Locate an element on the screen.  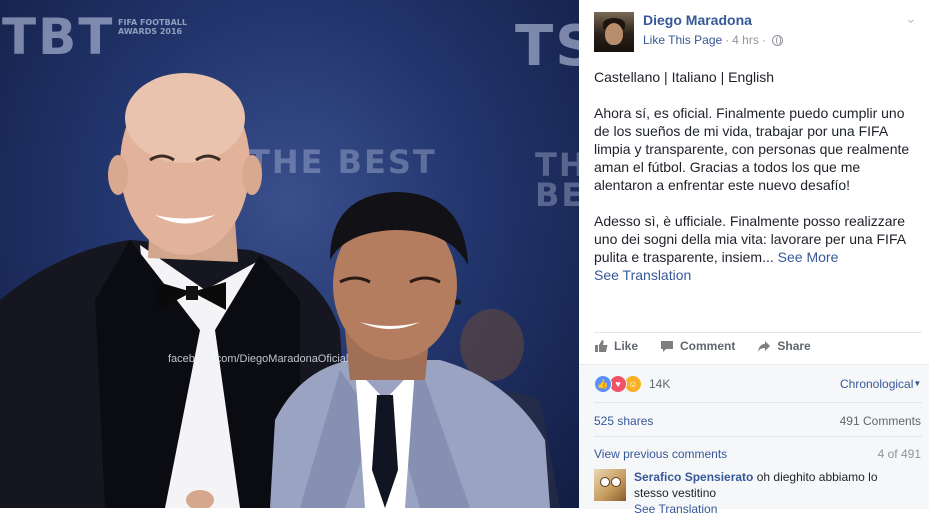
author-avatar is located at coordinates (614, 32).